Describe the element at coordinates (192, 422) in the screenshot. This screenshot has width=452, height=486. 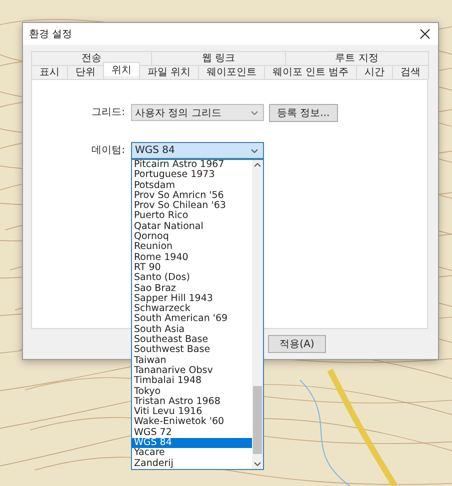
I see `list-option: Wake-Eniwetok '60` at that location.